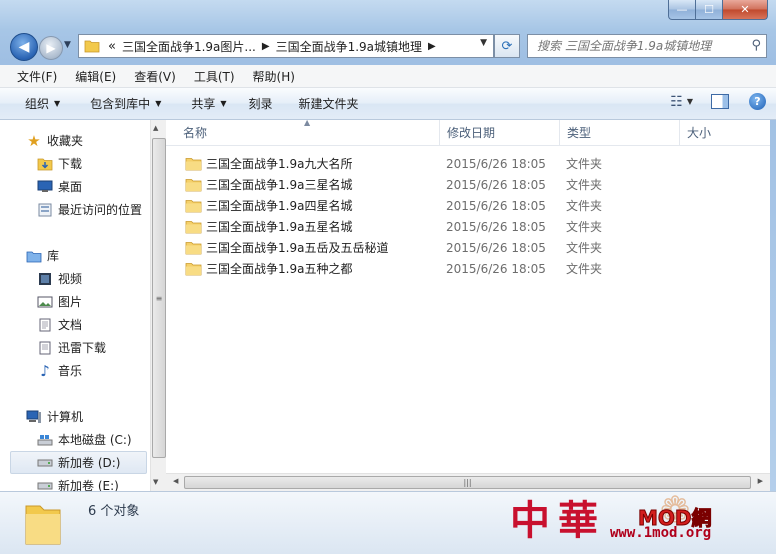 This screenshot has height=554, width=776. I want to click on view-options-icon: ☷, so click(676, 102).